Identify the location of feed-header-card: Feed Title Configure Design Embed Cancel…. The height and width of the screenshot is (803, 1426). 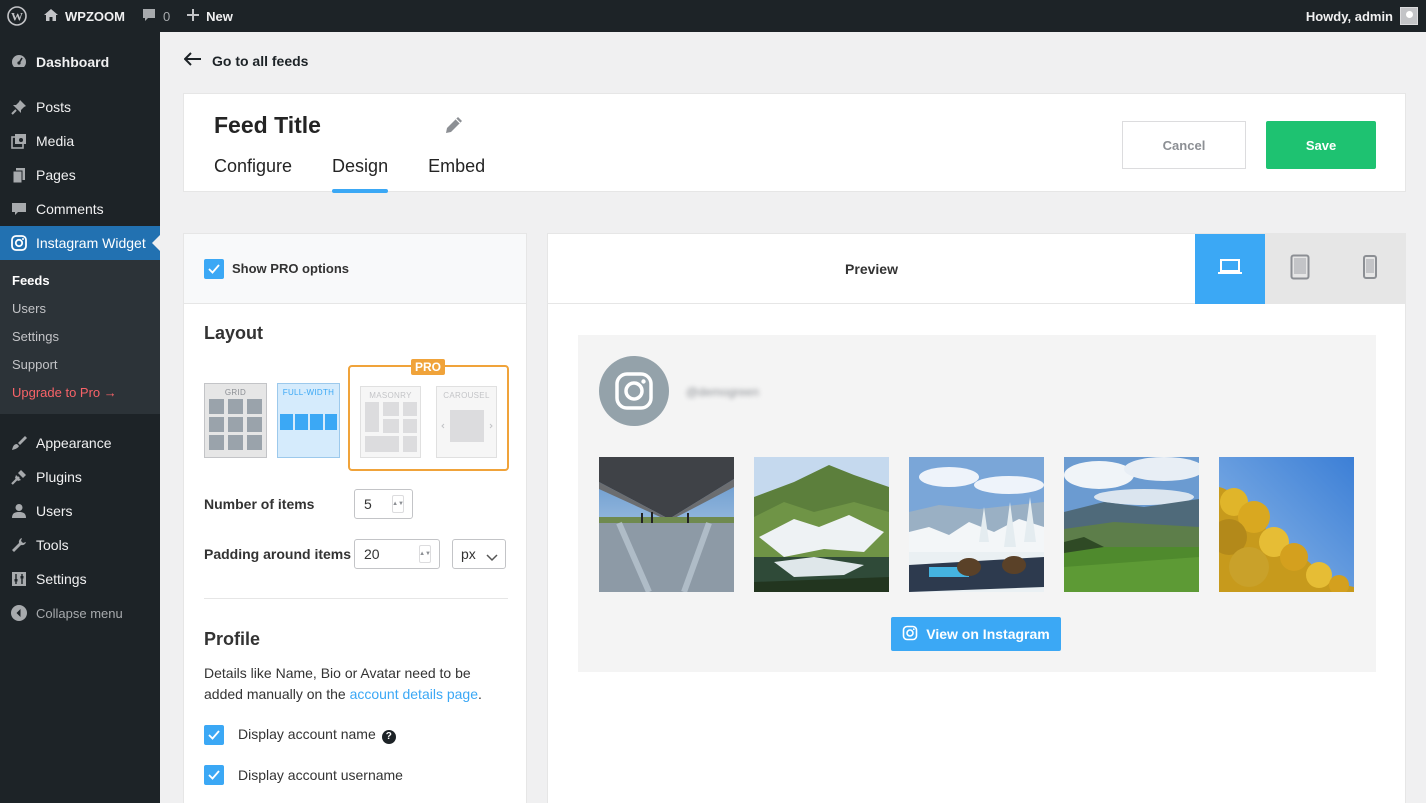
(794, 143).